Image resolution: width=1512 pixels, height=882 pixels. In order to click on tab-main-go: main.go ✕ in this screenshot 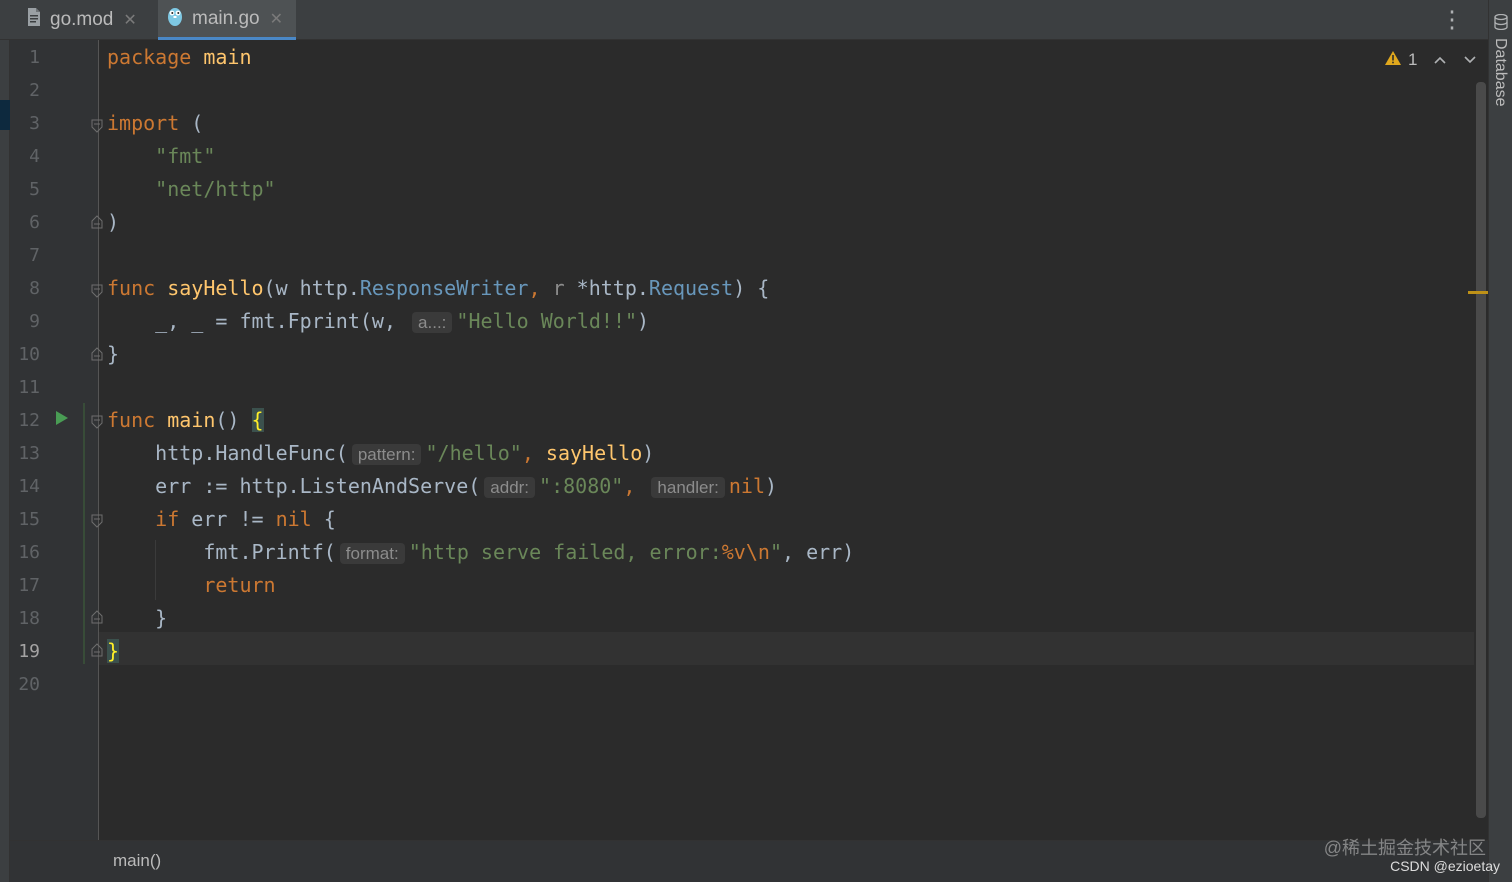, I will do `click(227, 20)`.